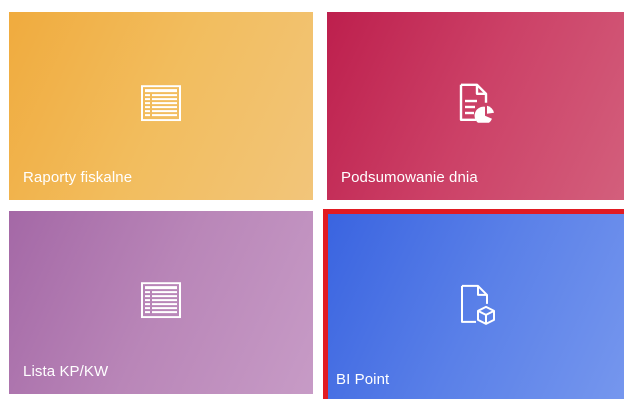 Image resolution: width=624 pixels, height=399 pixels. What do you see at coordinates (409, 177) in the screenshot?
I see `tile-label: Podsumowanie dnia` at bounding box center [409, 177].